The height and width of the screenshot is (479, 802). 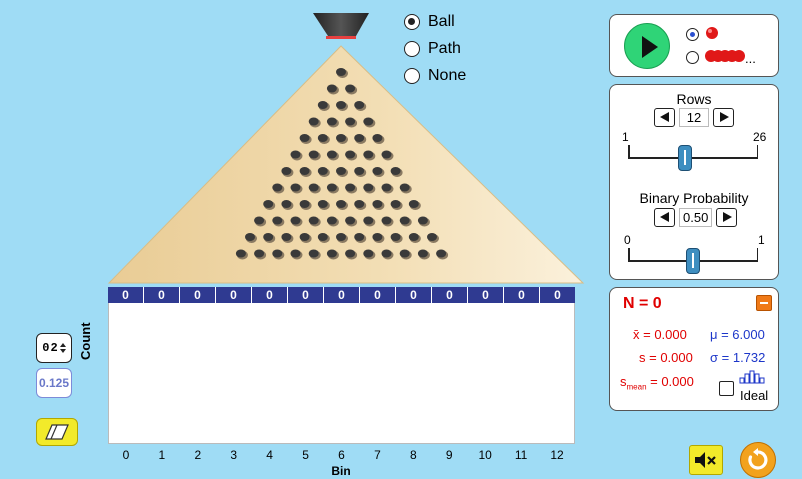 I want to click on bin-label: 6, so click(x=341, y=455).